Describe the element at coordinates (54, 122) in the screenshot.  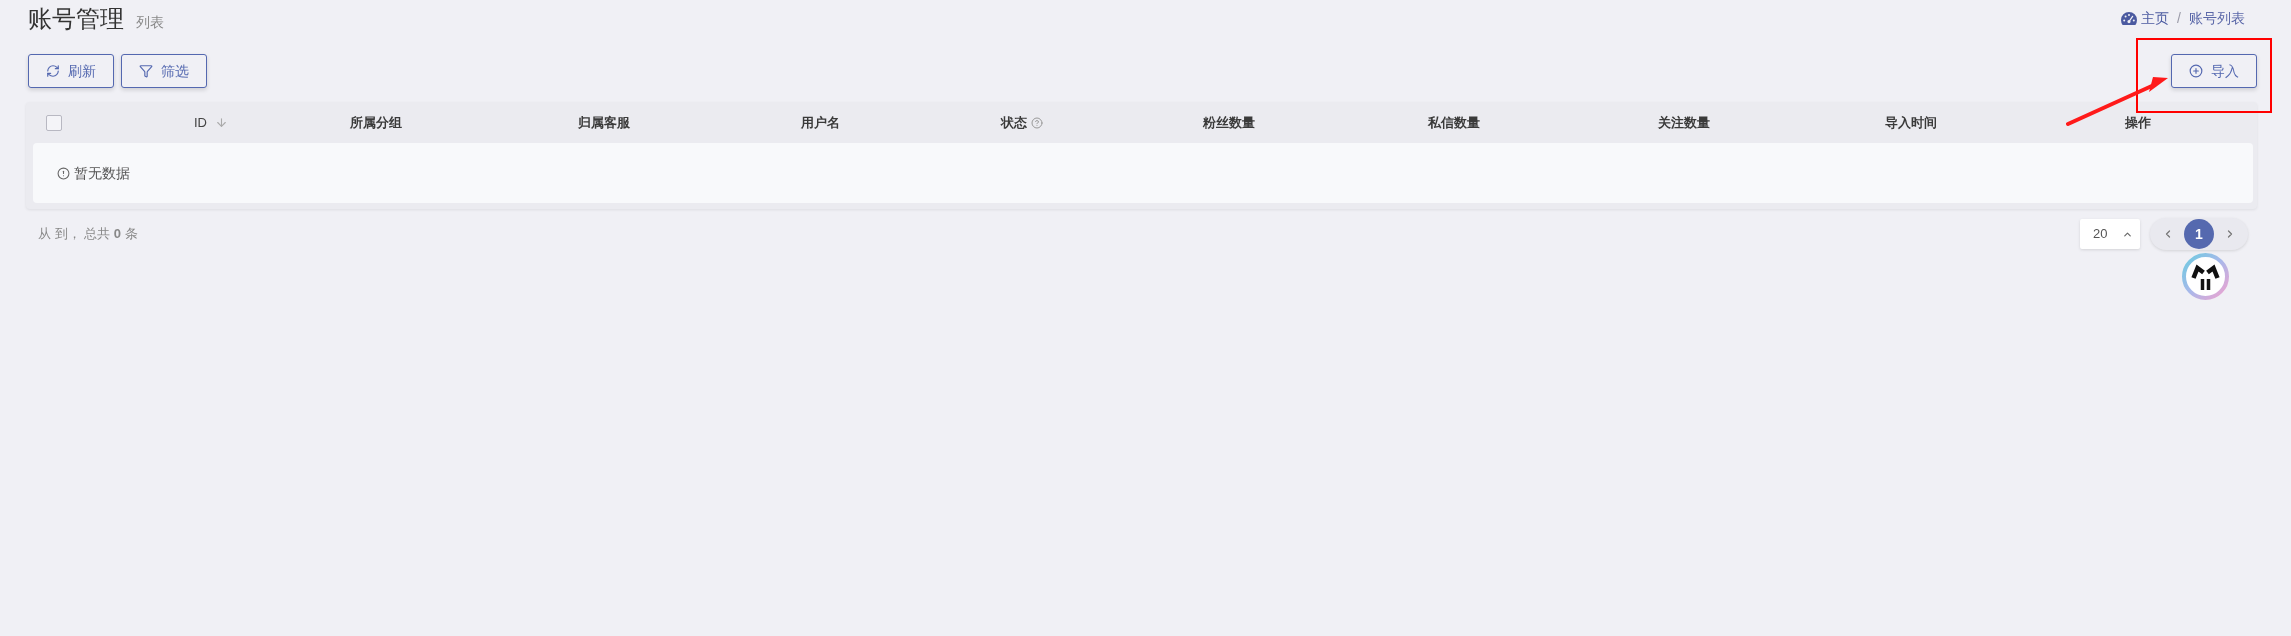
I see `select-all-checkbox` at that location.